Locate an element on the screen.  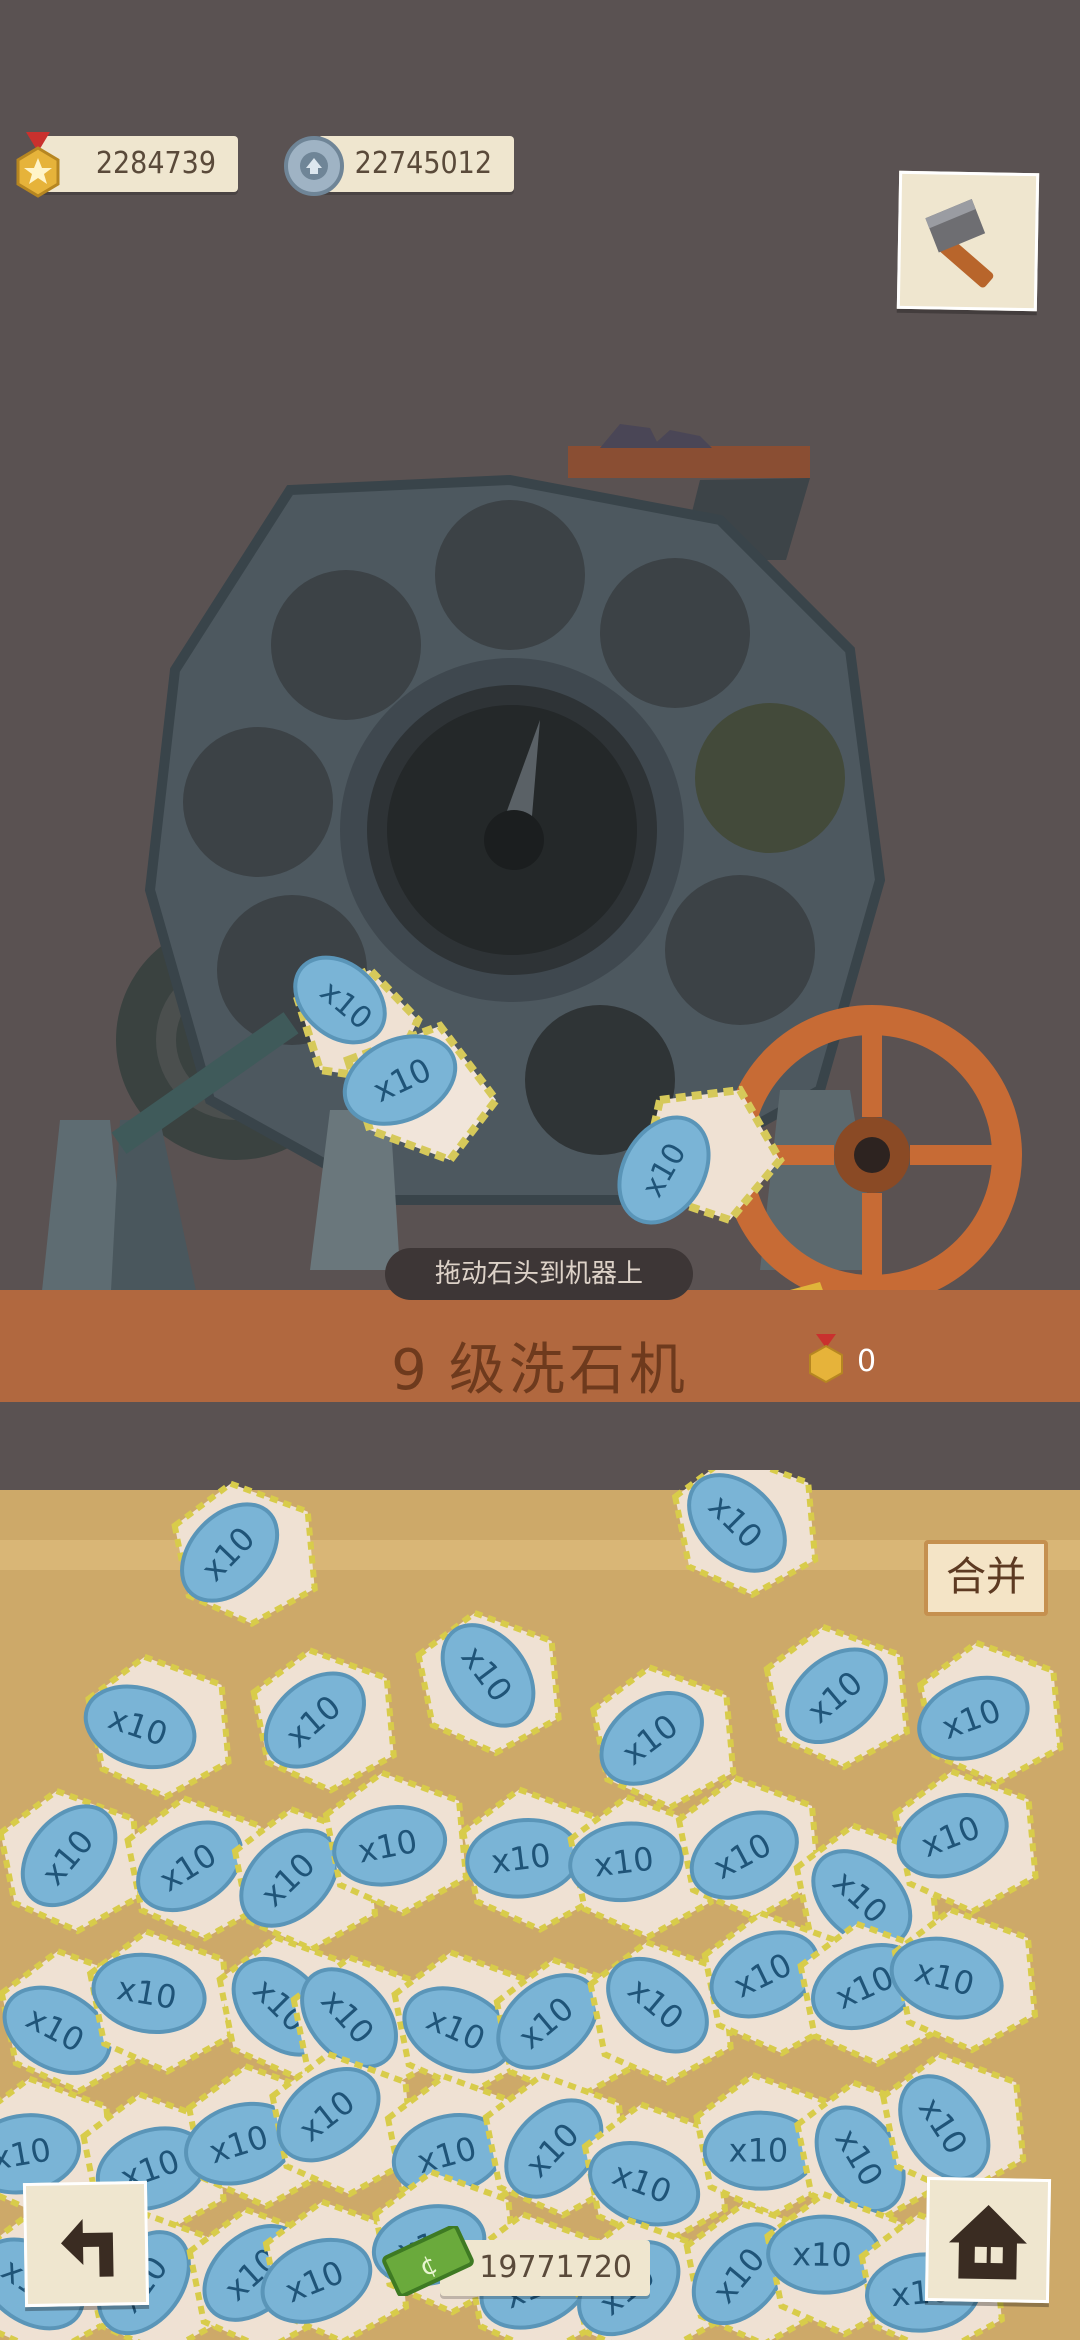
machine-level-number: 9 is located at coordinates (411, 1370).